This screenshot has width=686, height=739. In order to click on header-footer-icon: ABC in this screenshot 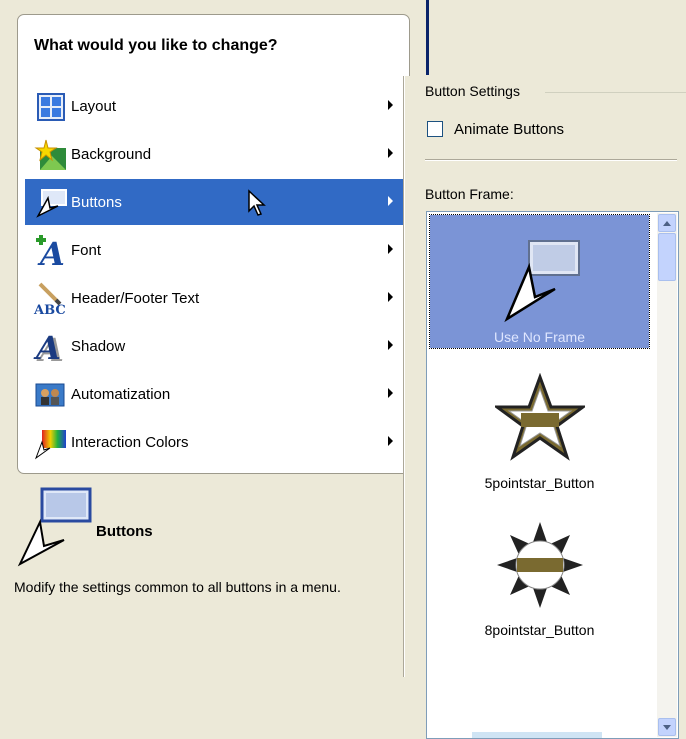, I will do `click(50, 299)`.